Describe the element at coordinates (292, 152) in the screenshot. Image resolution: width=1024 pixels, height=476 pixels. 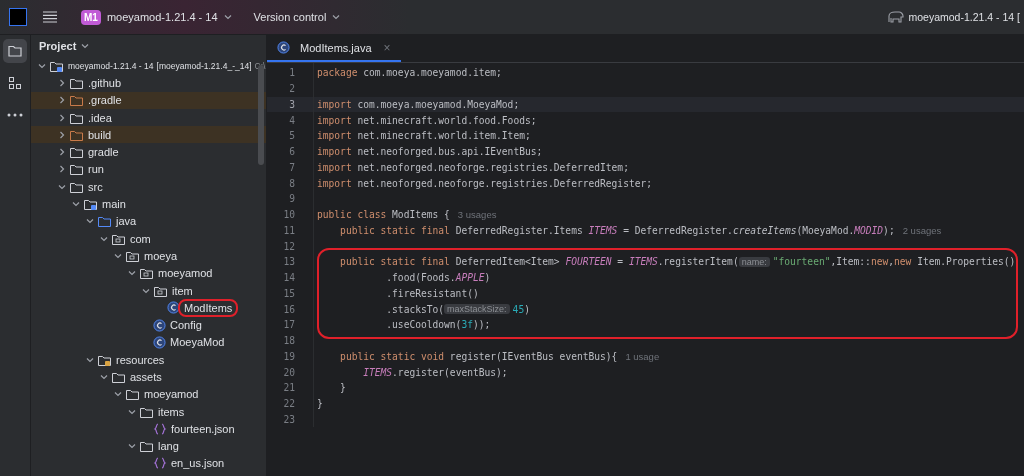
I see `line-number: 6` at that location.